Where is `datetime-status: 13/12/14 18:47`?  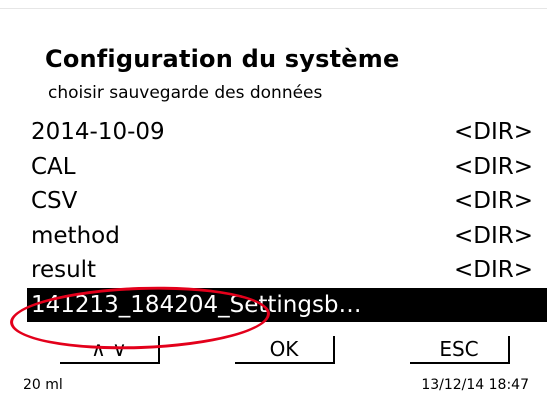 datetime-status: 13/12/14 18:47 is located at coordinates (475, 385).